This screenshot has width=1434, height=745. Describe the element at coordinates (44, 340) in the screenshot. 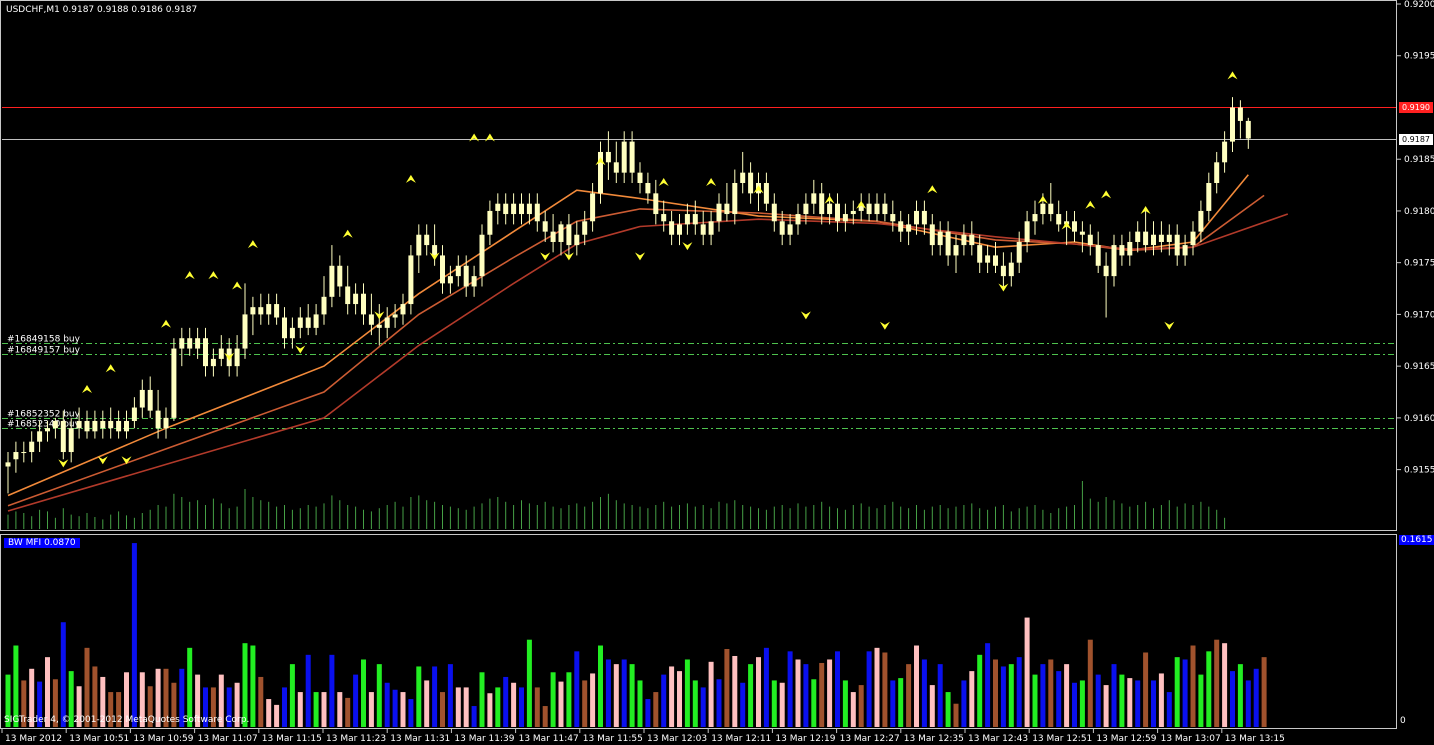

I see `order-label: #16849158 buy` at that location.